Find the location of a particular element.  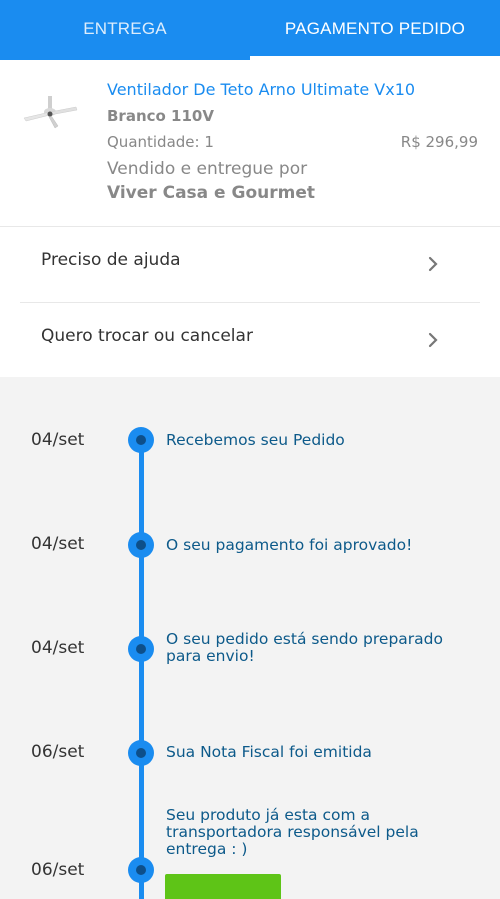

ceiling-fan-image is located at coordinates (50, 112).